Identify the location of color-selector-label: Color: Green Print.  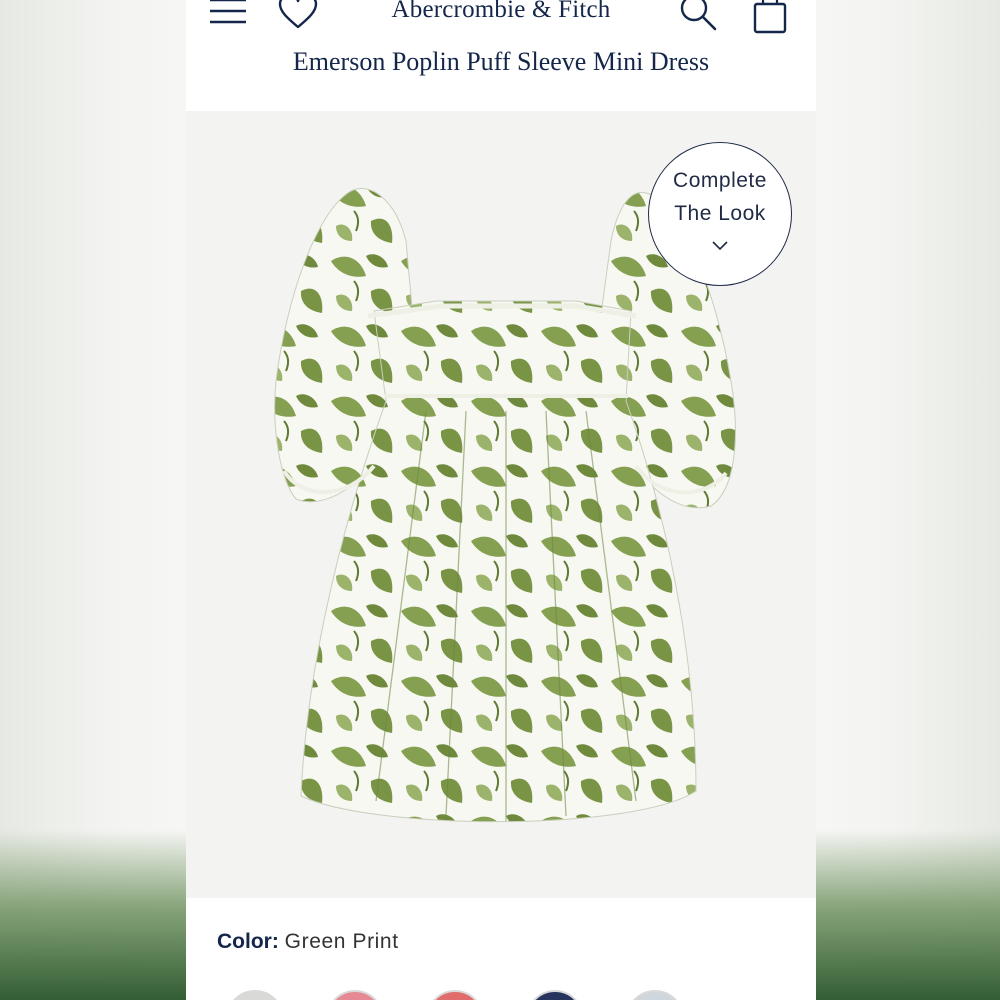
(308, 942).